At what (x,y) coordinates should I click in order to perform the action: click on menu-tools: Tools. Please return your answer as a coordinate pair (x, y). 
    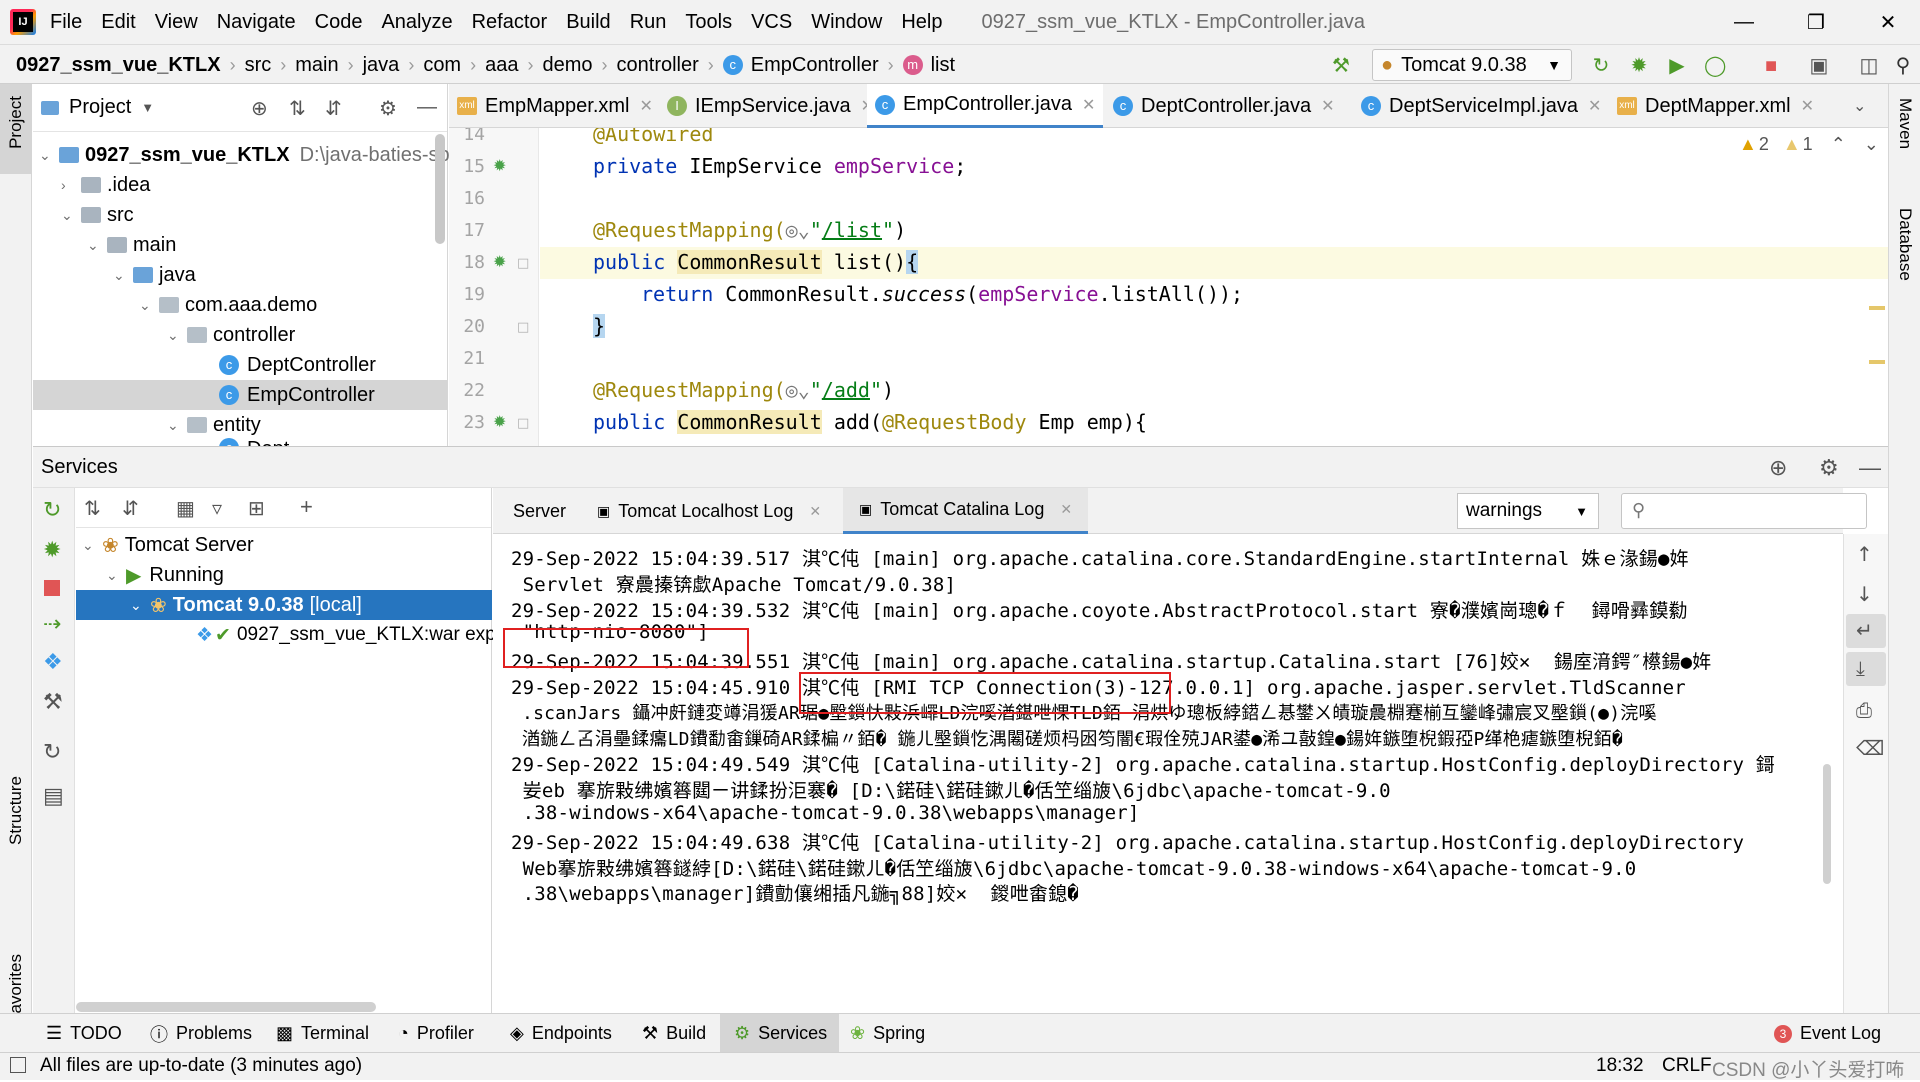
    Looking at the image, I should click on (708, 22).